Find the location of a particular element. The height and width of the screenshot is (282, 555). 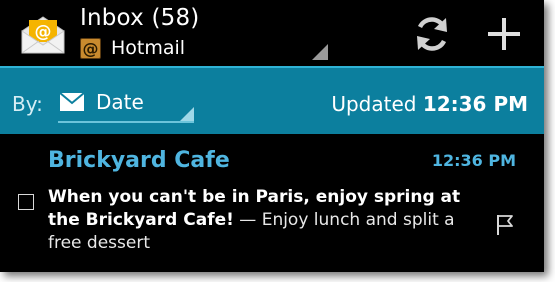

sort-dropdown: Date is located at coordinates (126, 104).